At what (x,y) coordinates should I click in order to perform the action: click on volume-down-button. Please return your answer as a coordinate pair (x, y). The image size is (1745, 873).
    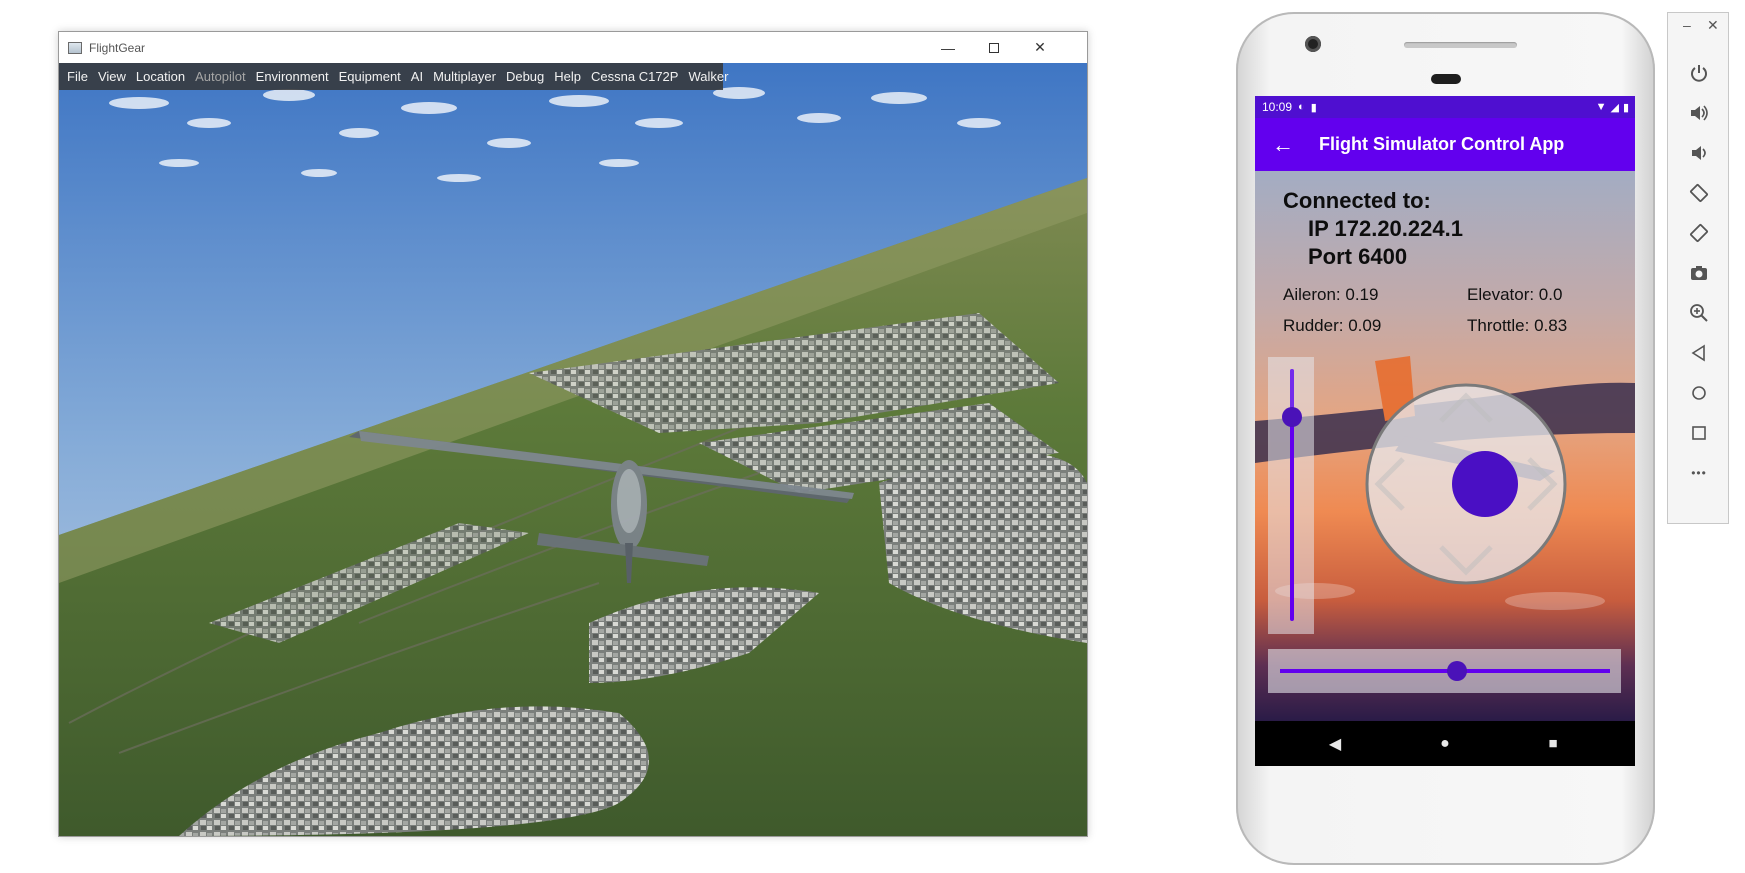
    Looking at the image, I should click on (1699, 153).